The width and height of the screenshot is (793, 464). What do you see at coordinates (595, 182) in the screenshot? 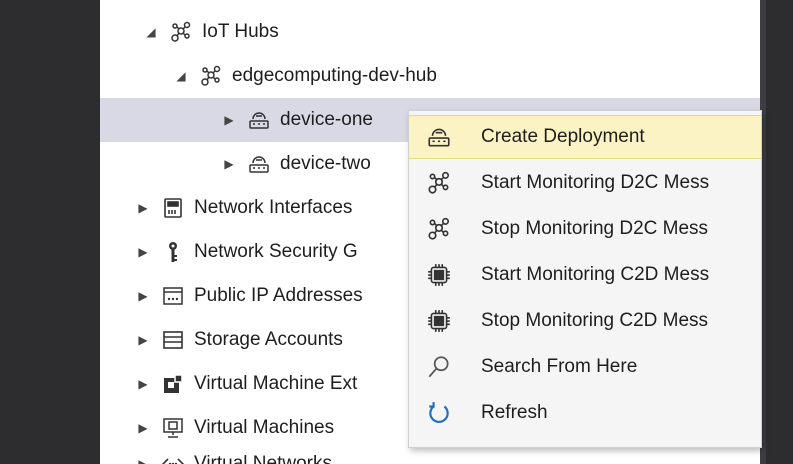
I see `menu-item-label: Start Monitoring D2C Mess` at bounding box center [595, 182].